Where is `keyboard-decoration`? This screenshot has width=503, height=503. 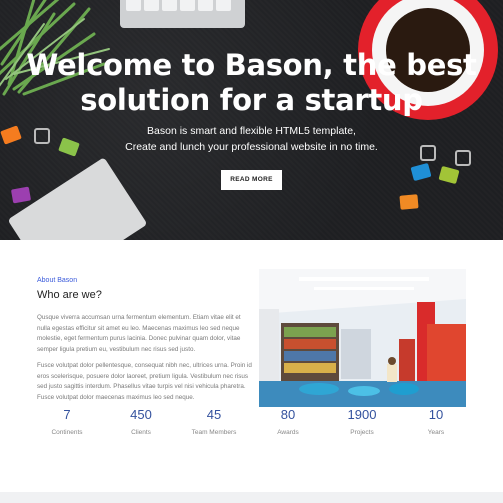
keyboard-decoration is located at coordinates (182, 14).